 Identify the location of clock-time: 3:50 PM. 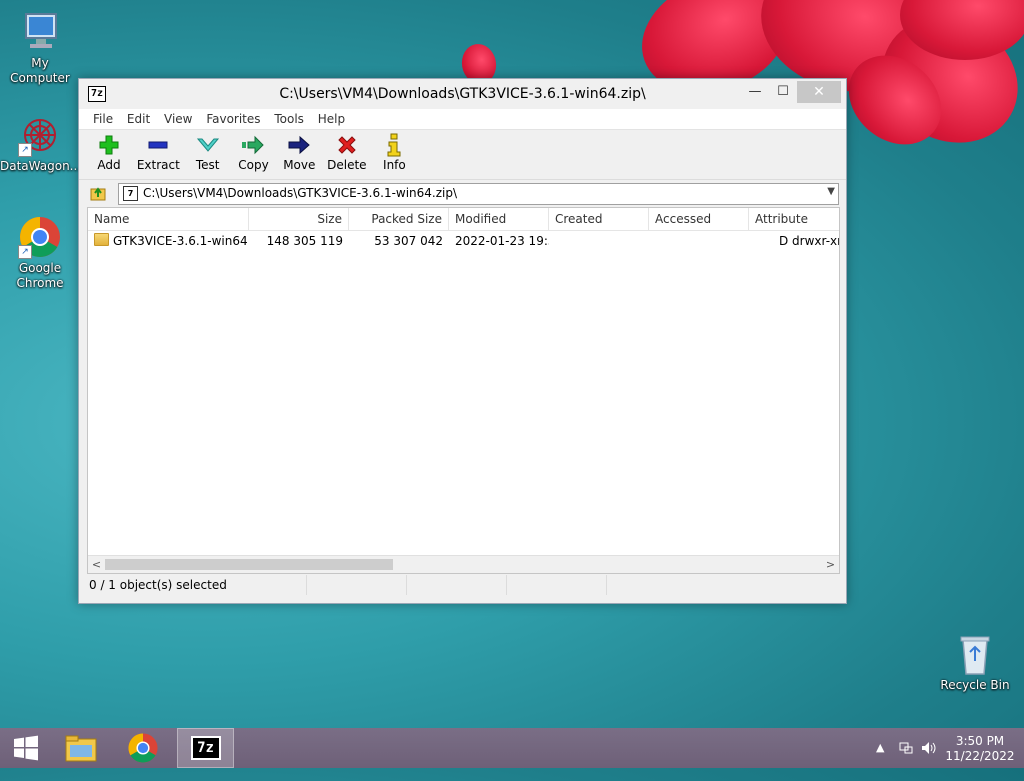
(980, 741).